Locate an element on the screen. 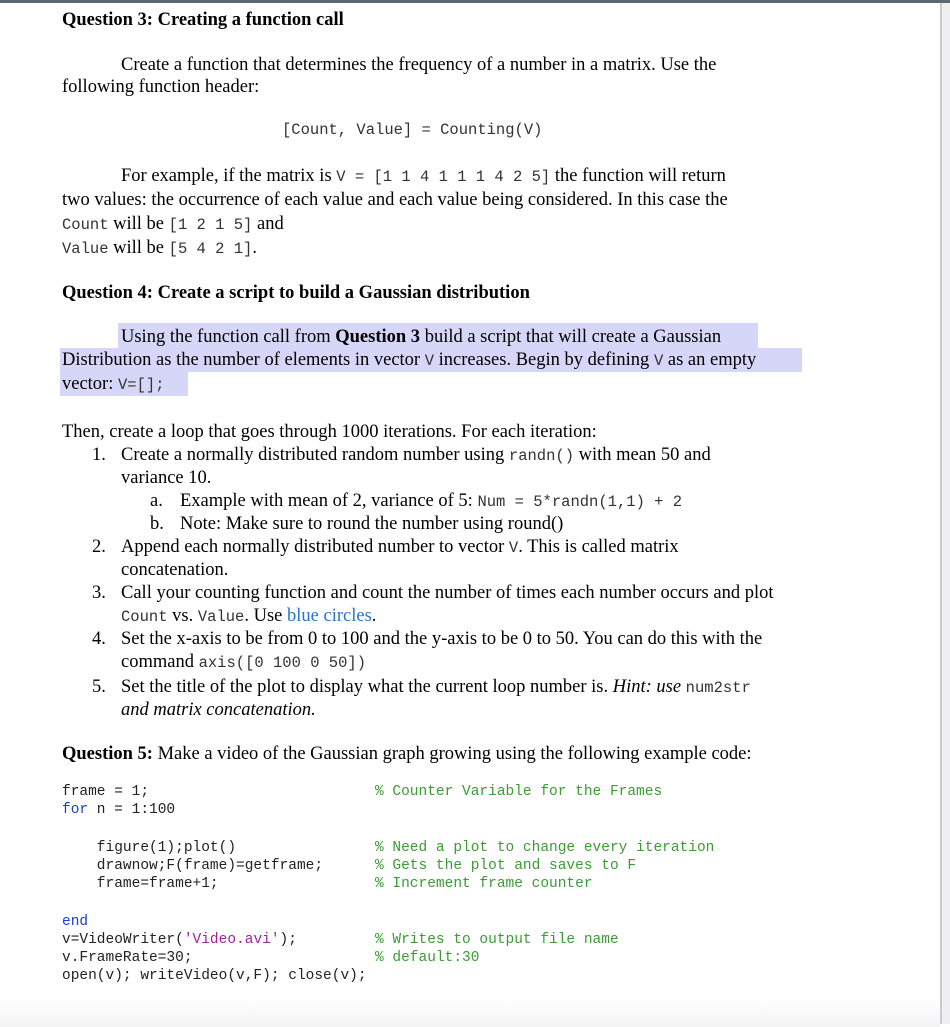 This screenshot has height=1027, width=950. sublist-letter: a. is located at coordinates (156, 501).